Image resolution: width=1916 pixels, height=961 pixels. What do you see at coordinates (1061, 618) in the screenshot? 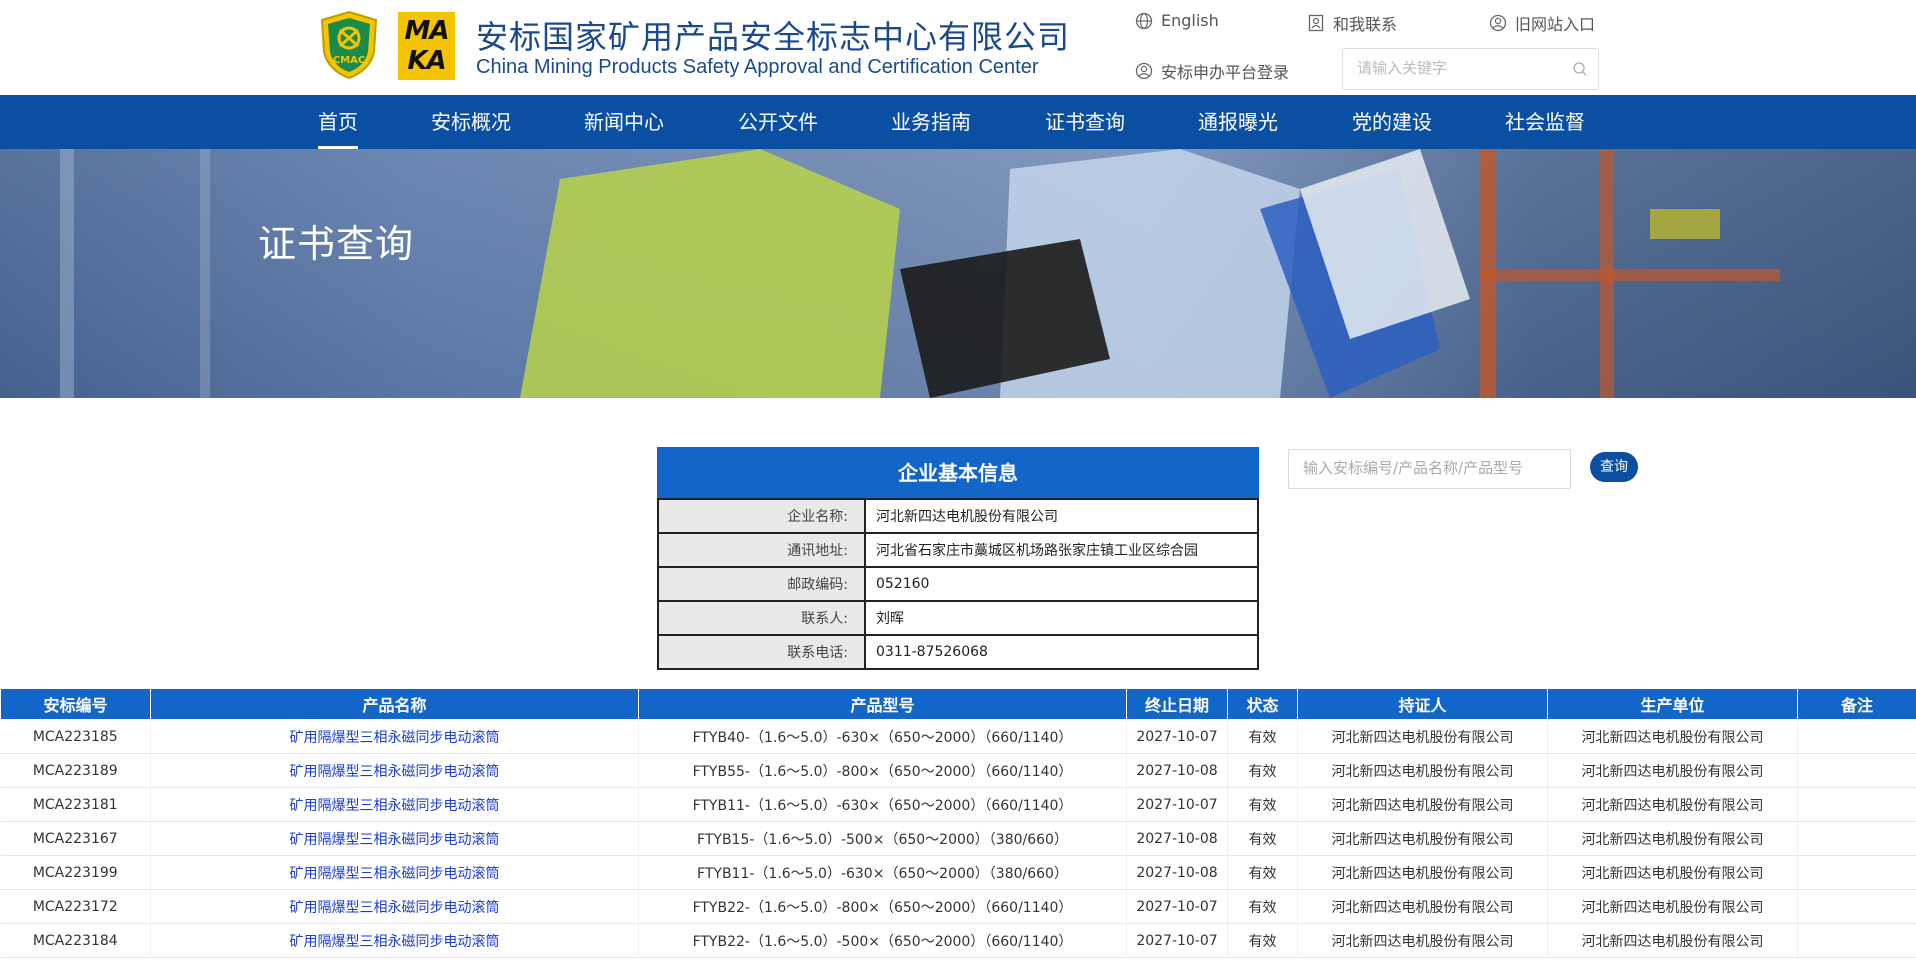
I see `company-contact-value: 刘晖` at bounding box center [1061, 618].